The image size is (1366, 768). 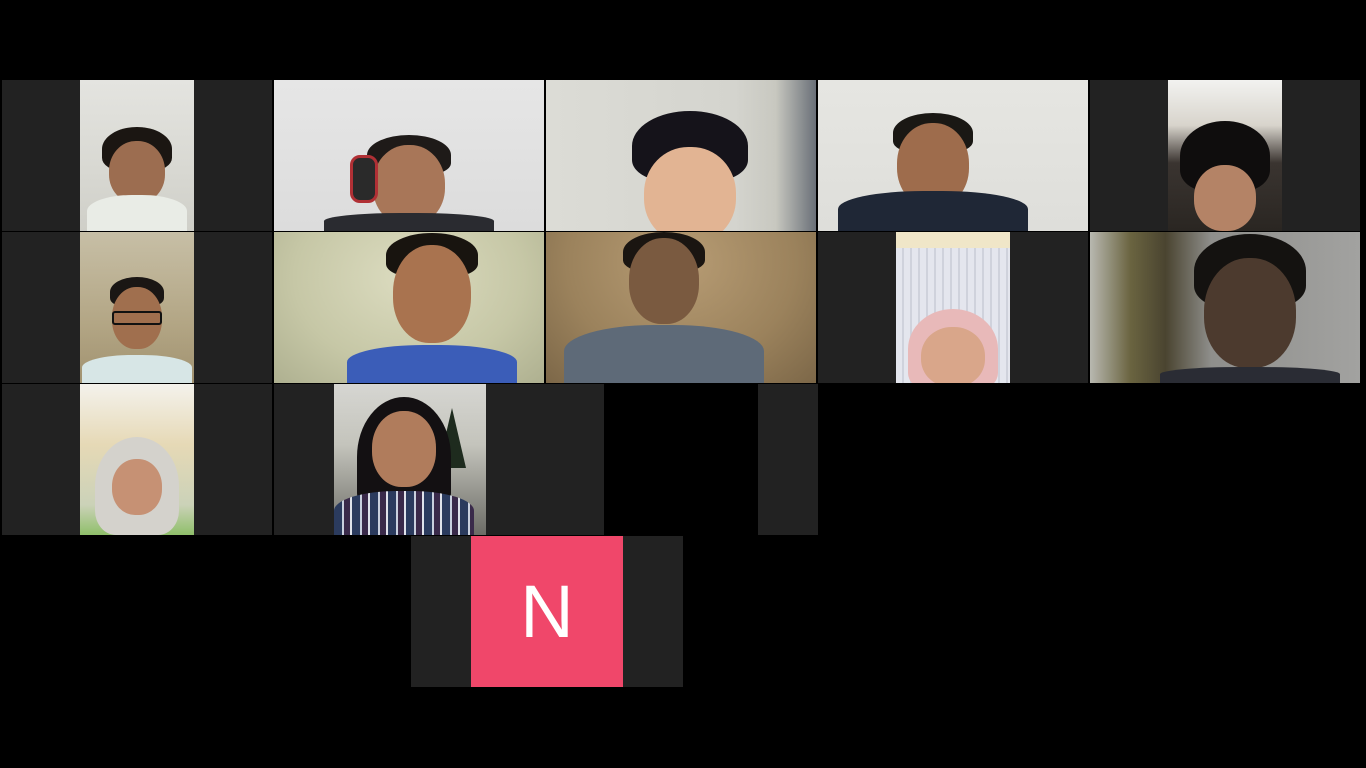 I want to click on participant-tile-13-frame, so click(x=788, y=459).